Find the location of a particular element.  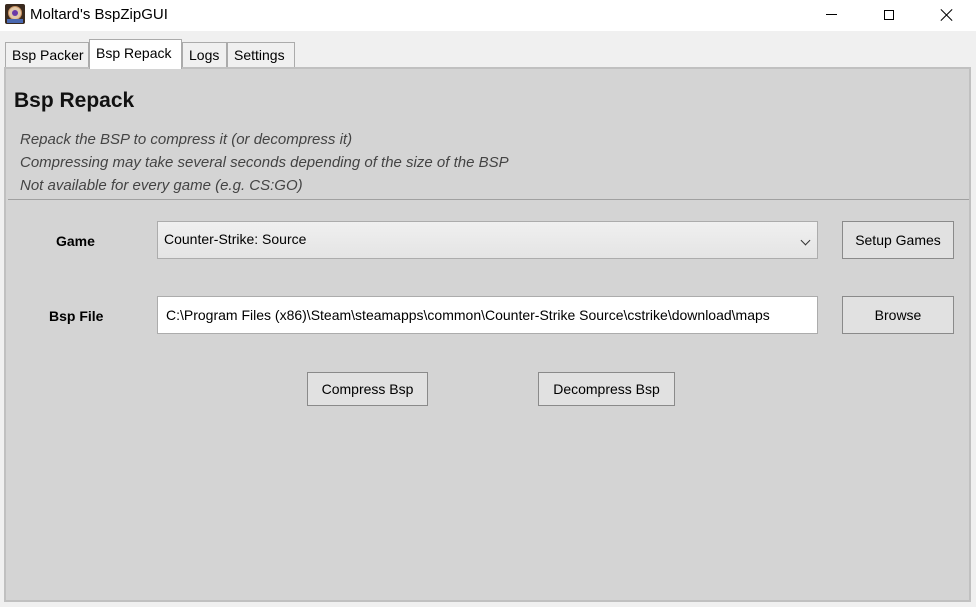

game-select: Counter-Strike: Source is located at coordinates (487, 240).